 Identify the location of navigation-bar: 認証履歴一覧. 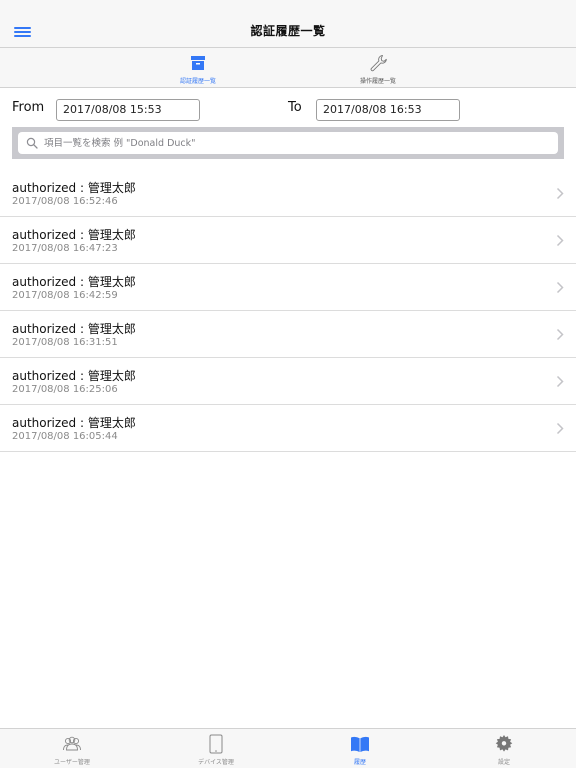
(288, 24).